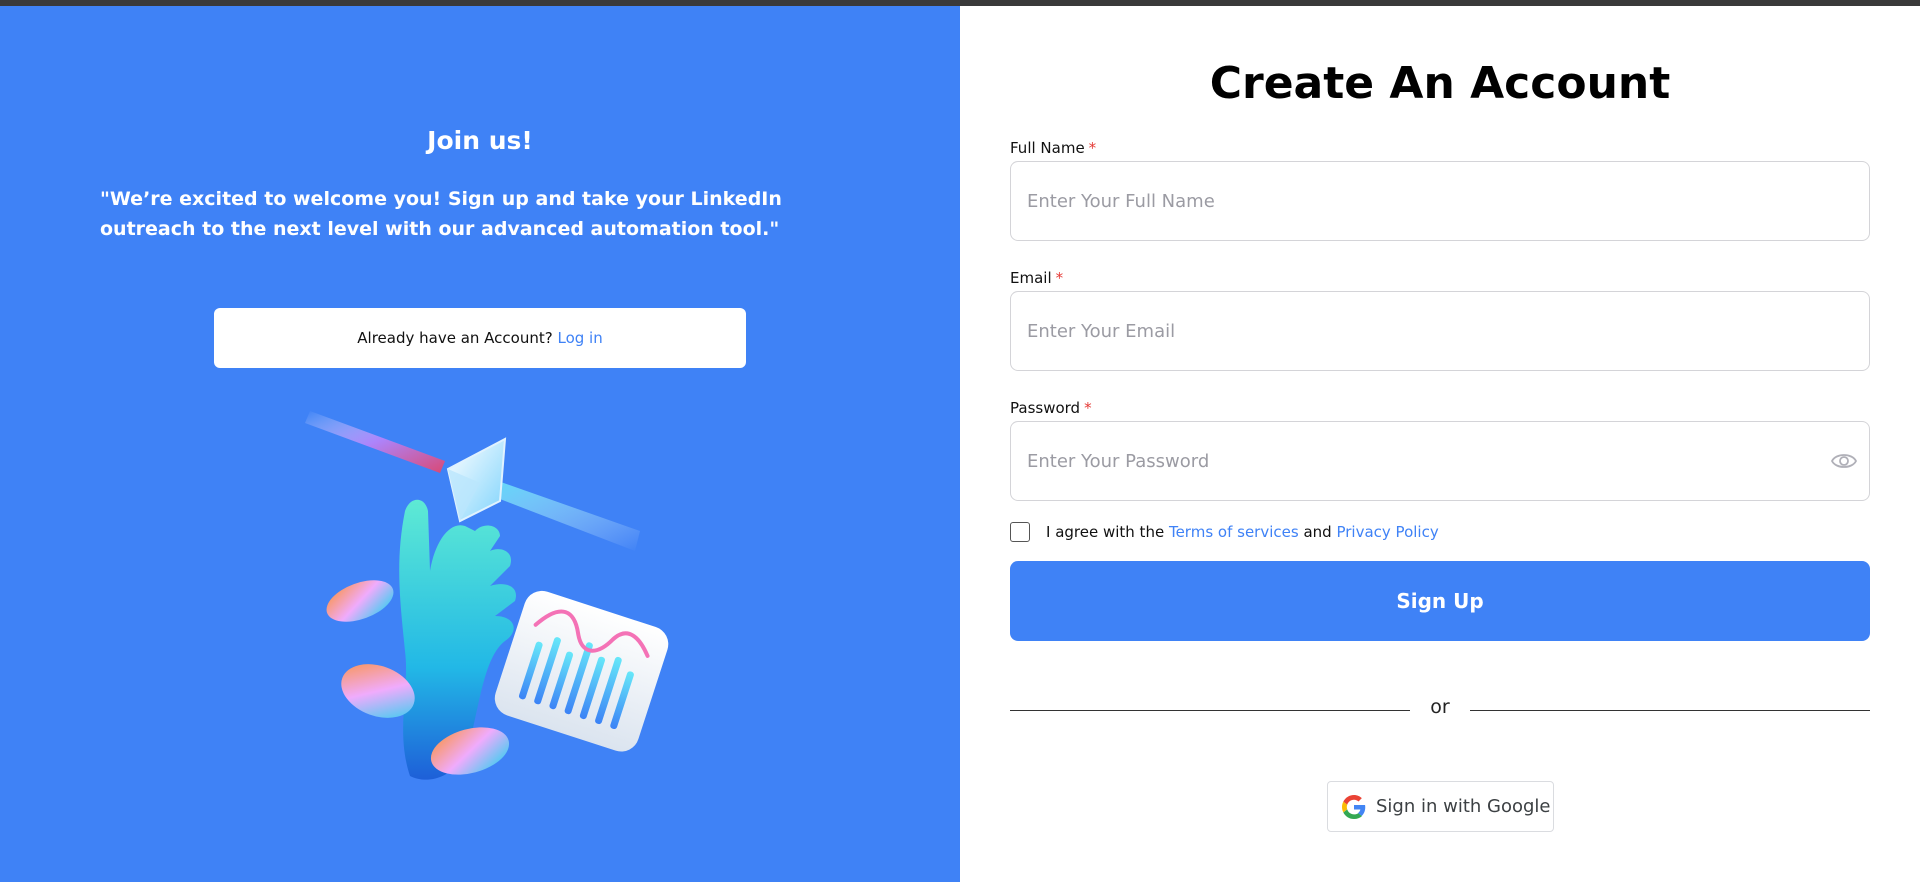 The height and width of the screenshot is (882, 1920). What do you see at coordinates (480, 140) in the screenshot?
I see `join-title: Join us!` at bounding box center [480, 140].